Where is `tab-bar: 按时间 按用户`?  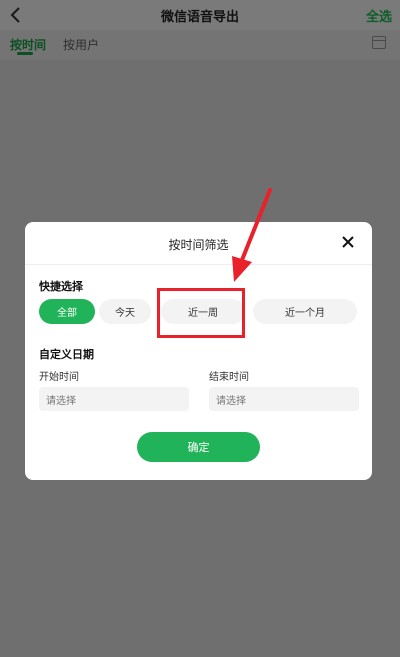 tab-bar: 按时间 按用户 is located at coordinates (200, 45).